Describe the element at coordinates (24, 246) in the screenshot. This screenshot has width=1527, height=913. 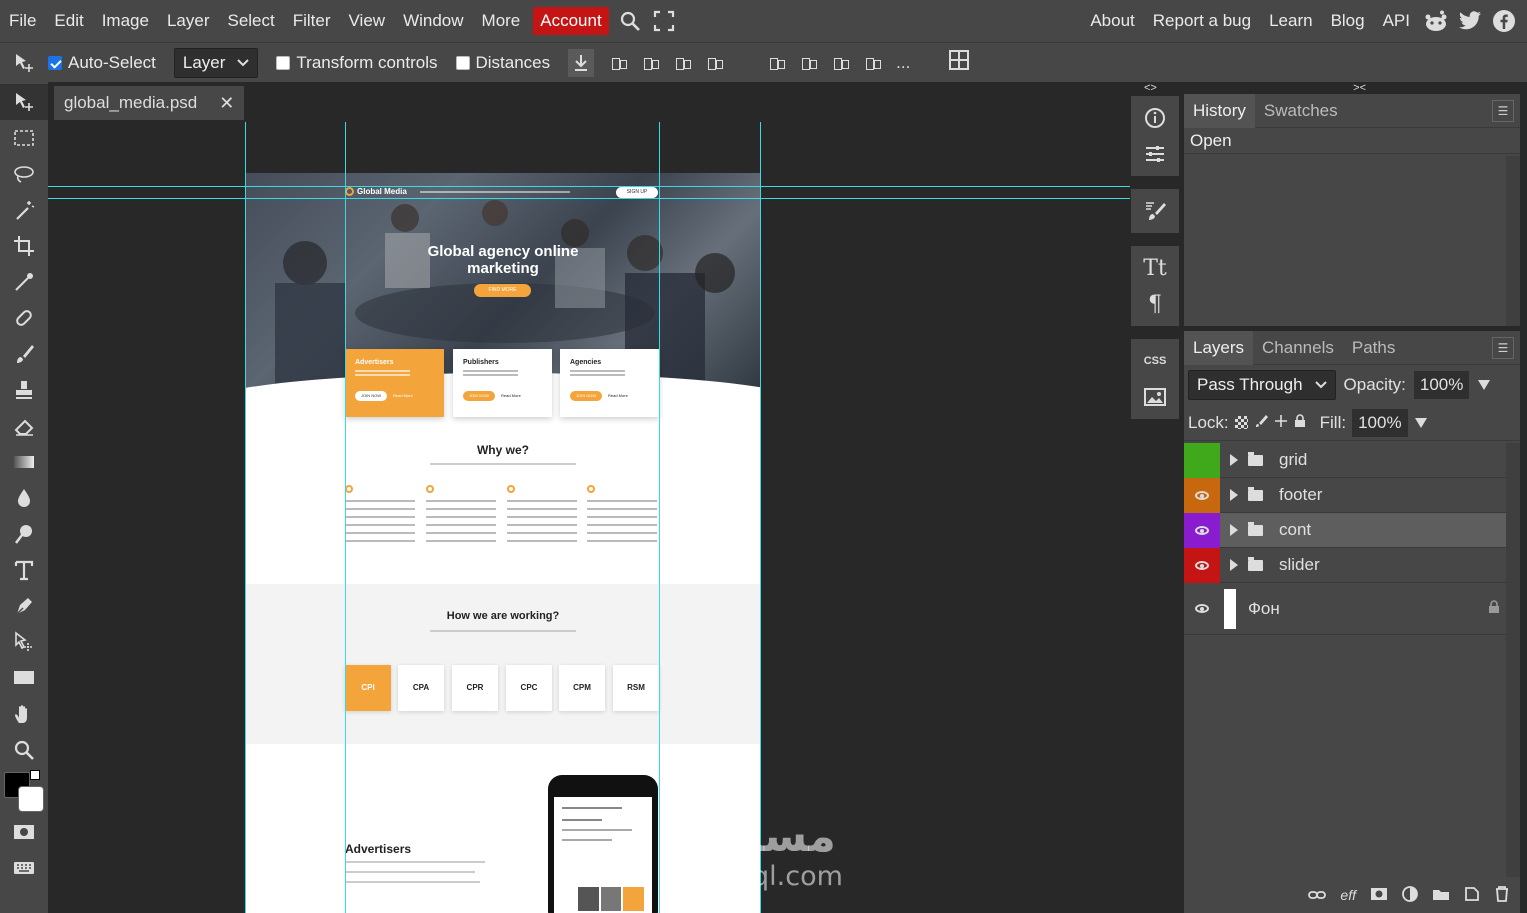
I see `crop-tool-icon` at that location.